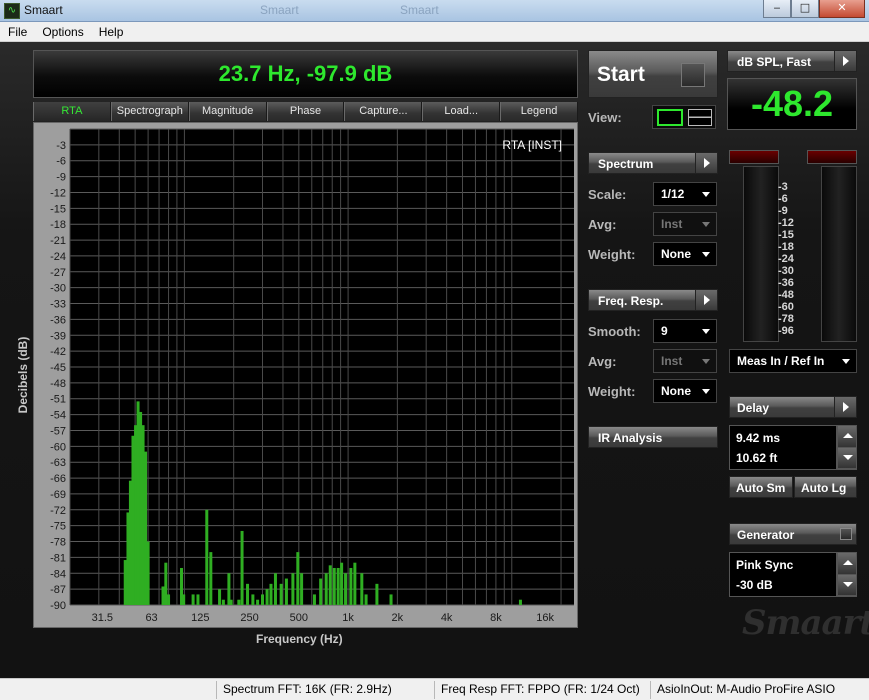 The width and height of the screenshot is (869, 700). What do you see at coordinates (72, 111) in the screenshot?
I see `tab-rta: RTA` at bounding box center [72, 111].